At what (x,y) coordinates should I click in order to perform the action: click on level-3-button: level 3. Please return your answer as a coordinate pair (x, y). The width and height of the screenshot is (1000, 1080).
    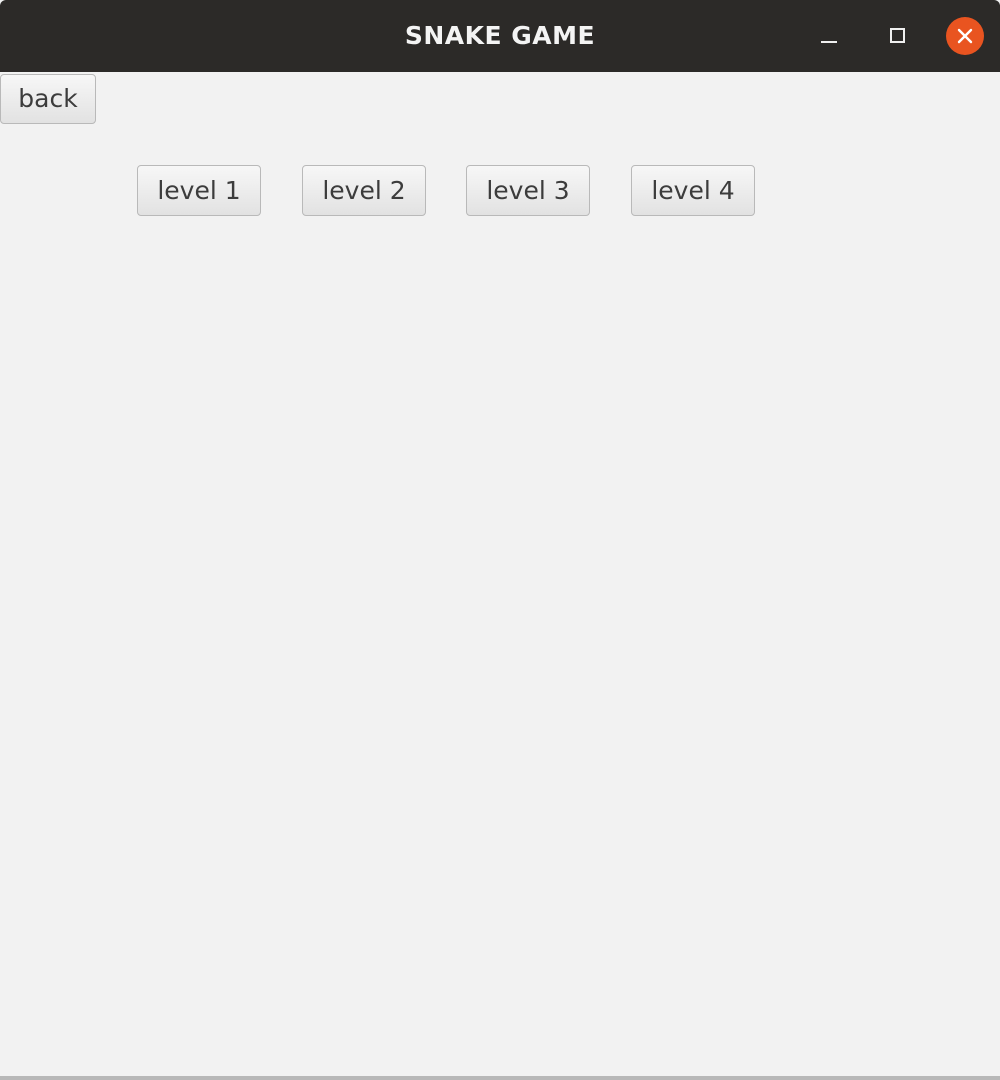
    Looking at the image, I should click on (528, 190).